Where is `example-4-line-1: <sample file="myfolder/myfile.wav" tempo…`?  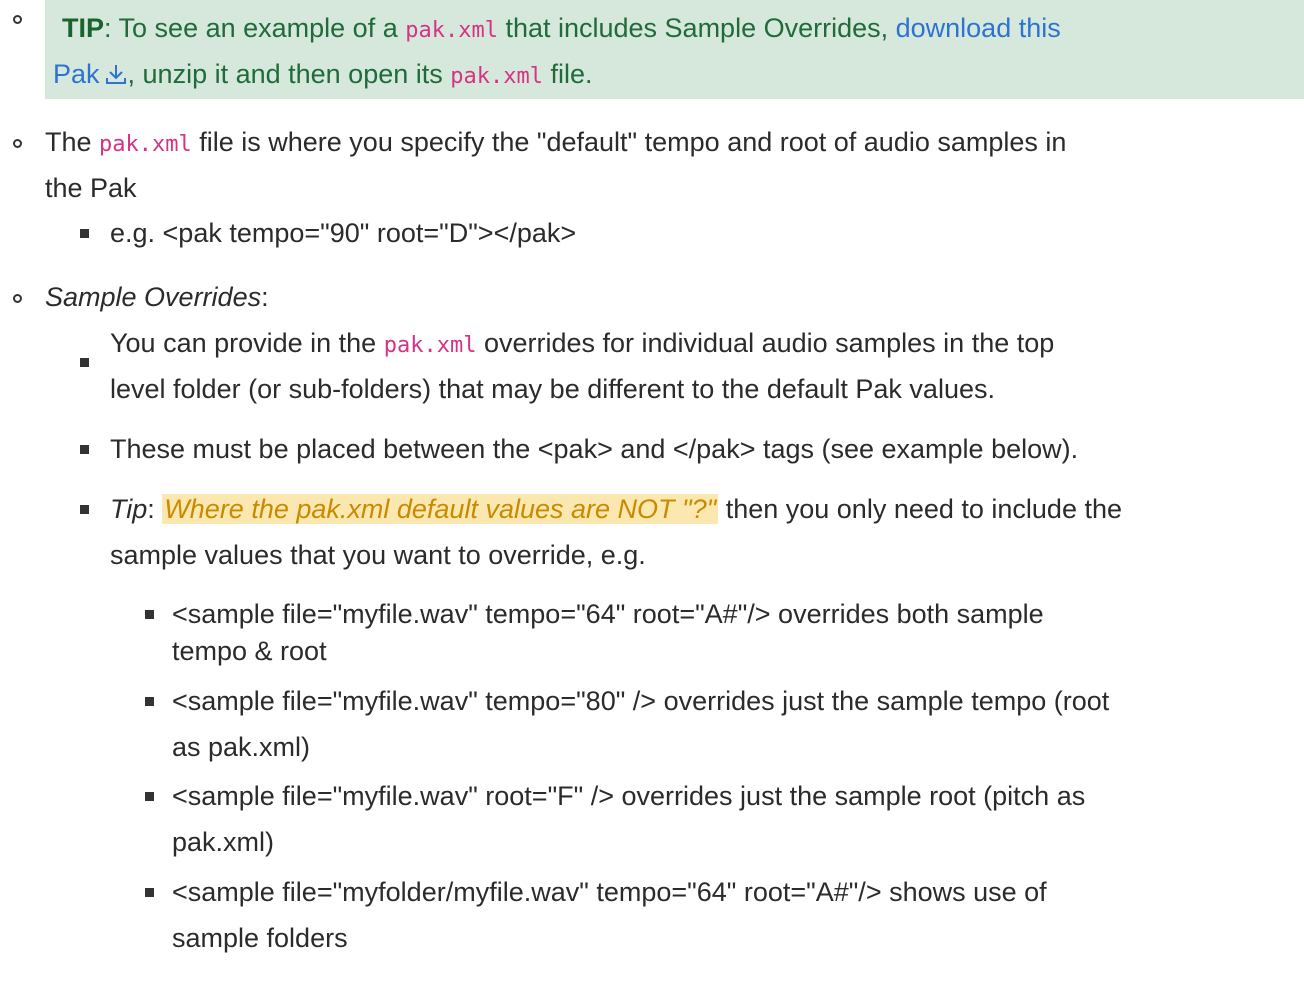 example-4-line-1: <sample file="myfolder/myfile.wav" tempo… is located at coordinates (609, 892).